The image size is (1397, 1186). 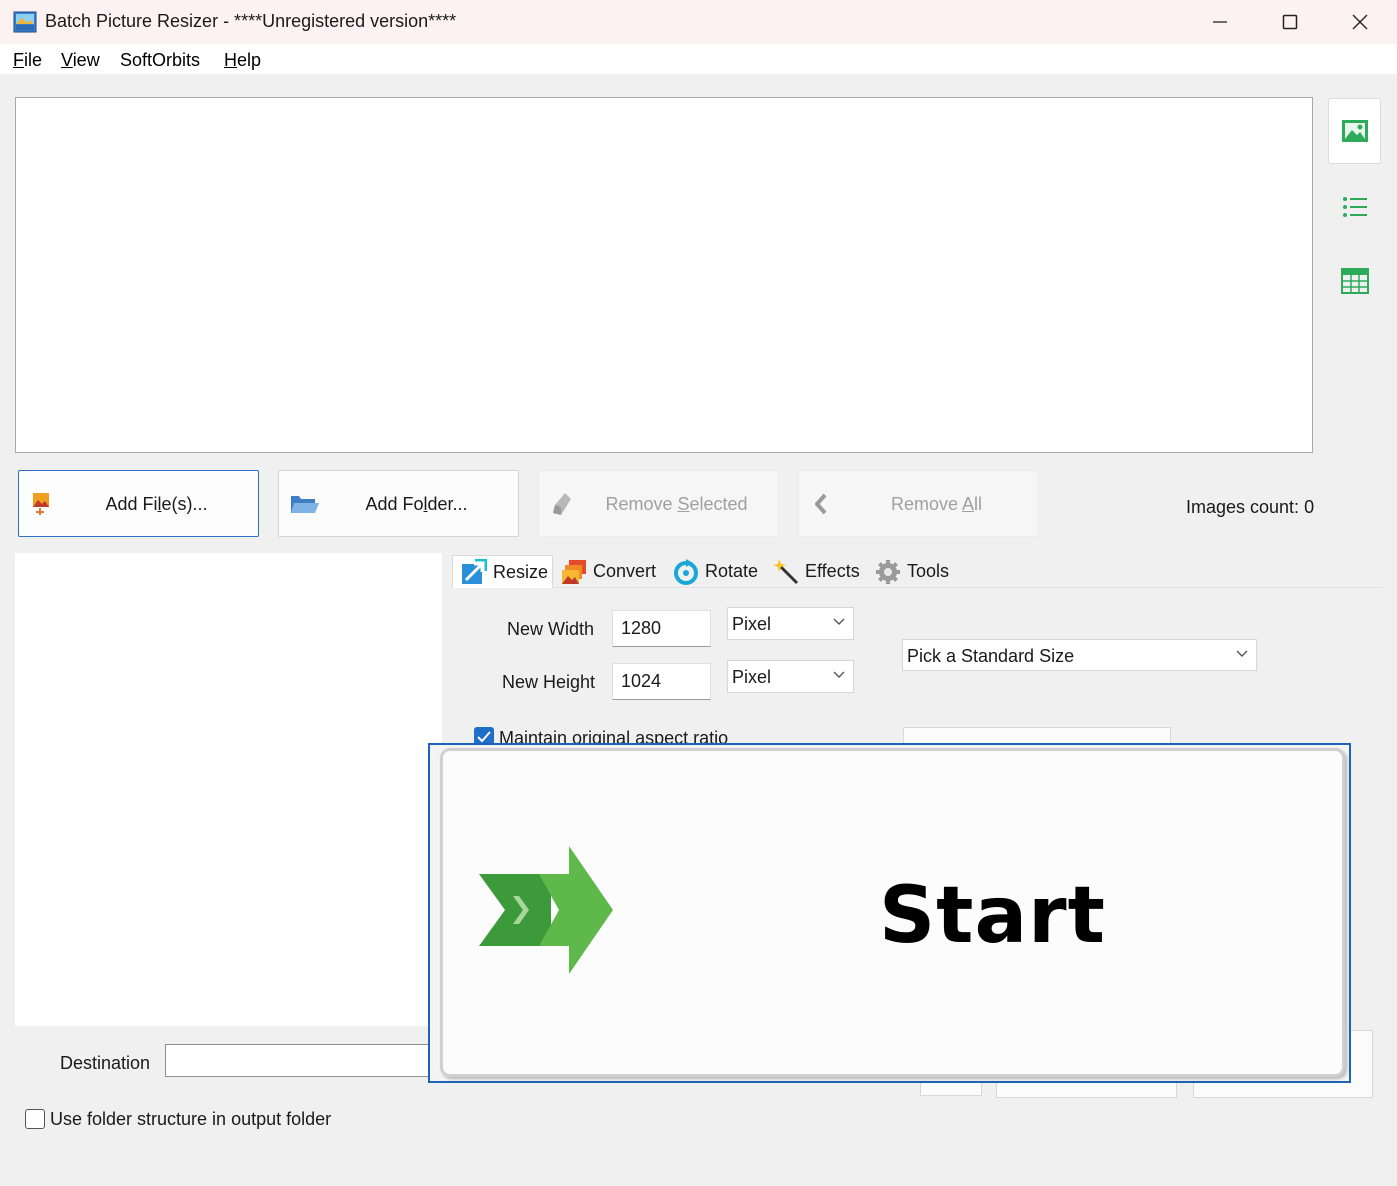 I want to click on minimize-icon, so click(x=1220, y=22).